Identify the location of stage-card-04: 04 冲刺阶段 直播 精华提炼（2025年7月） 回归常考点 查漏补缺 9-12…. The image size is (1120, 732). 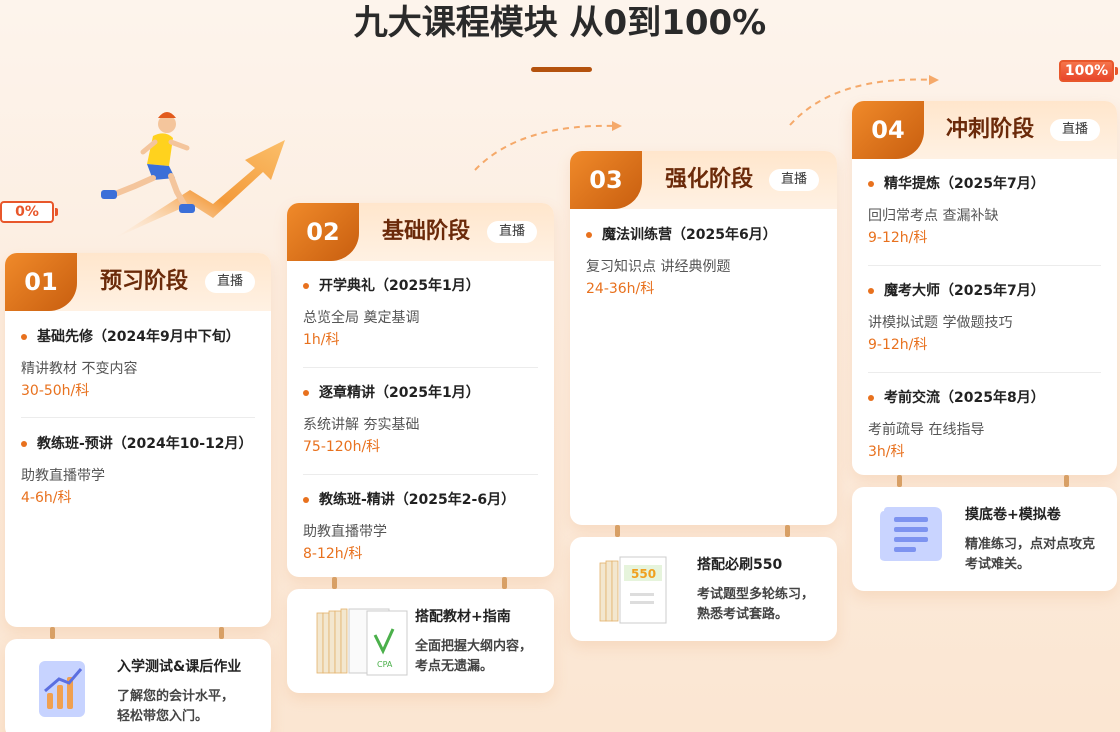
(984, 288).